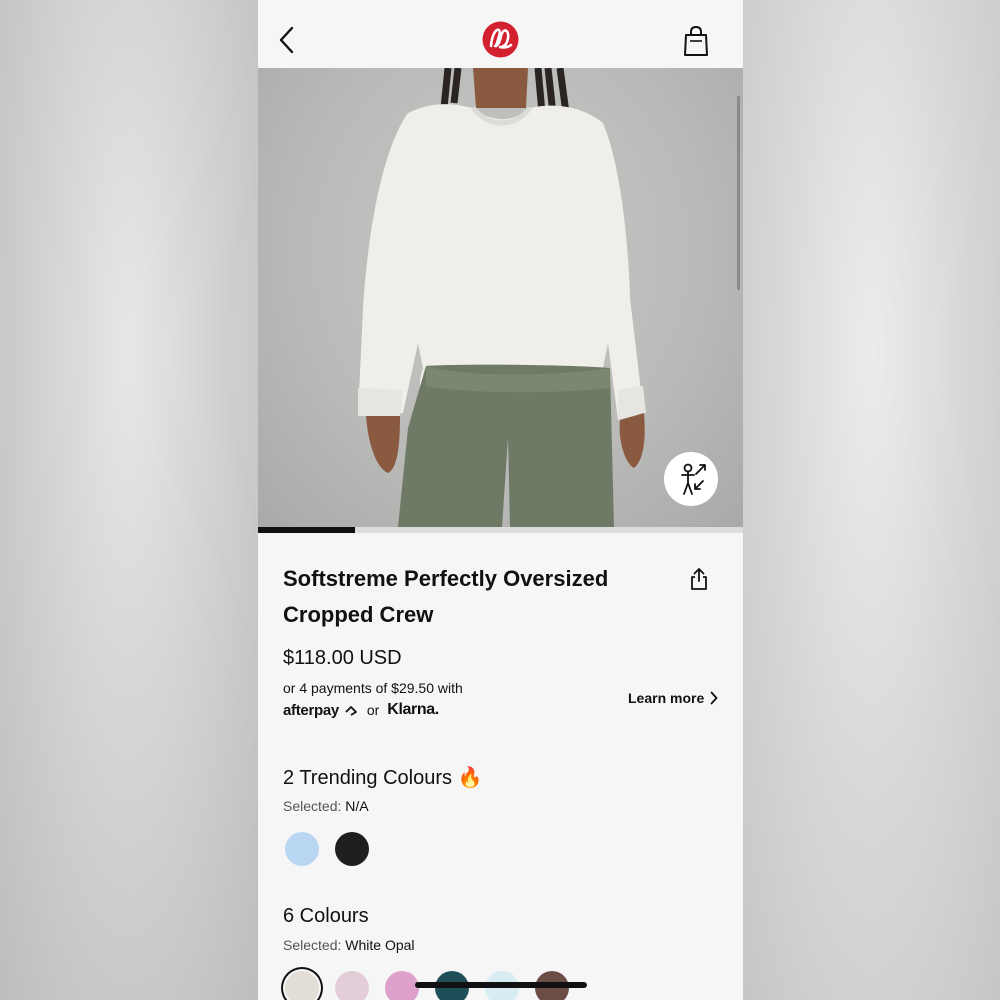  I want to click on back-button, so click(288, 40).